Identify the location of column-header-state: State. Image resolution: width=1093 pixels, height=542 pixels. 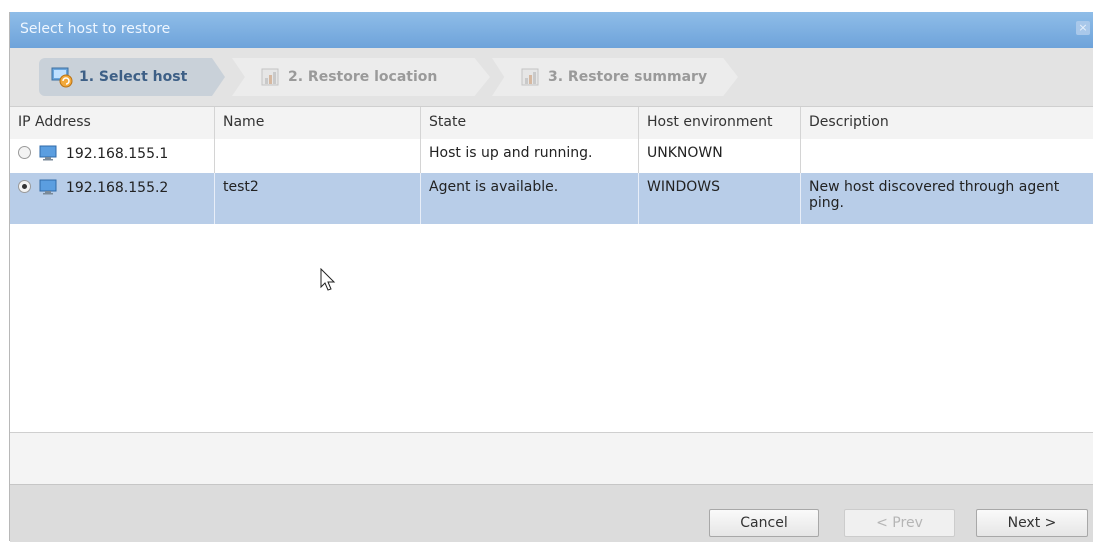
(530, 123).